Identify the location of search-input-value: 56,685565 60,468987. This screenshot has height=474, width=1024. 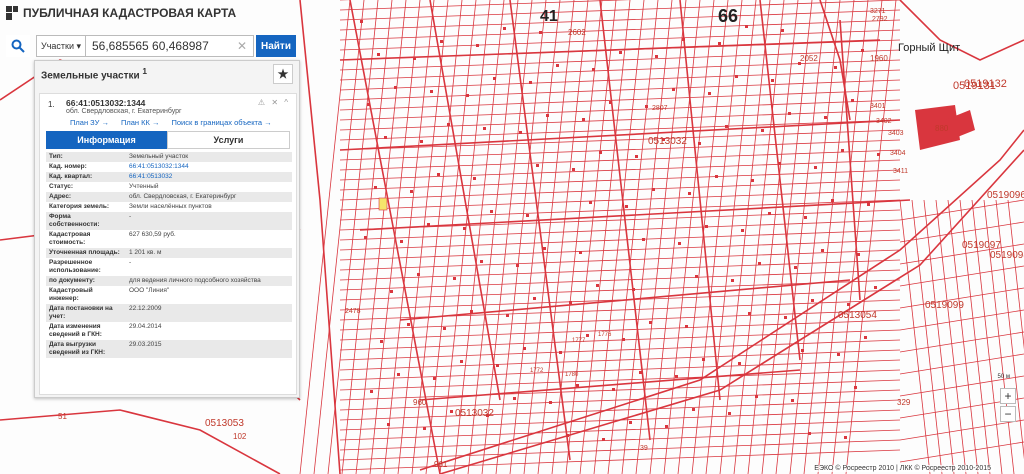
(150, 46).